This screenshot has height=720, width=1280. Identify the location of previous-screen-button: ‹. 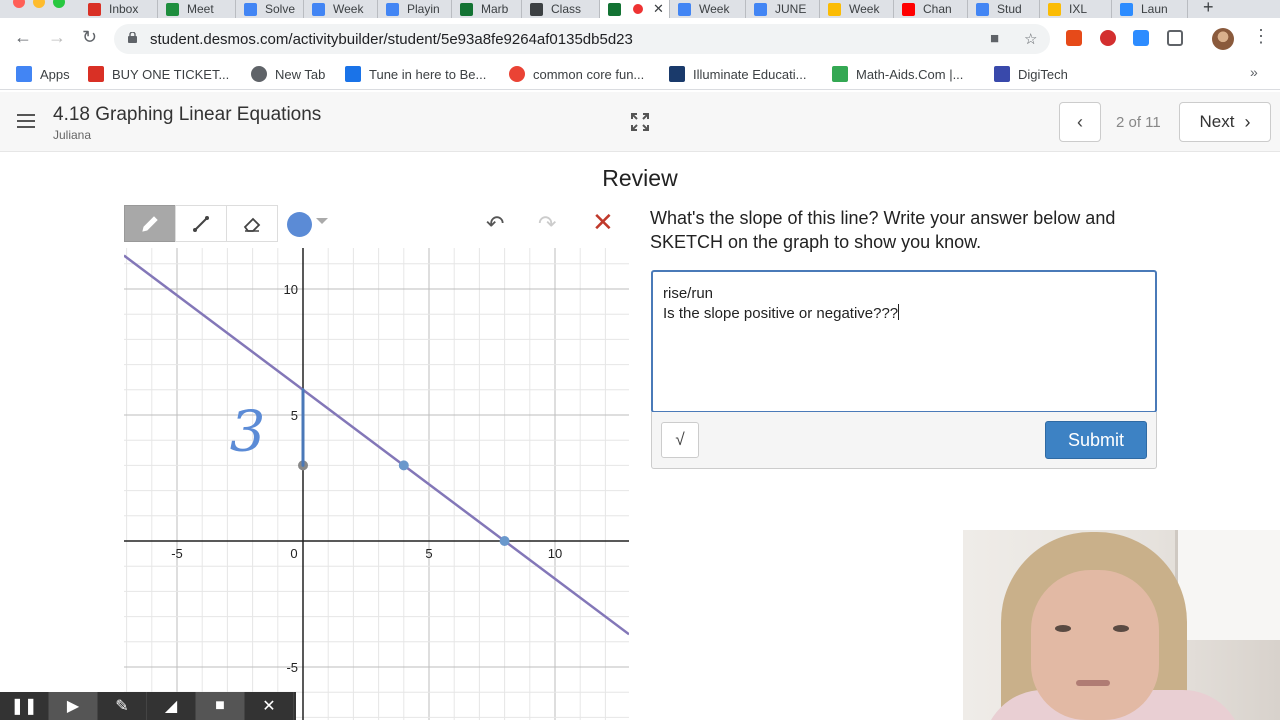
(1080, 122).